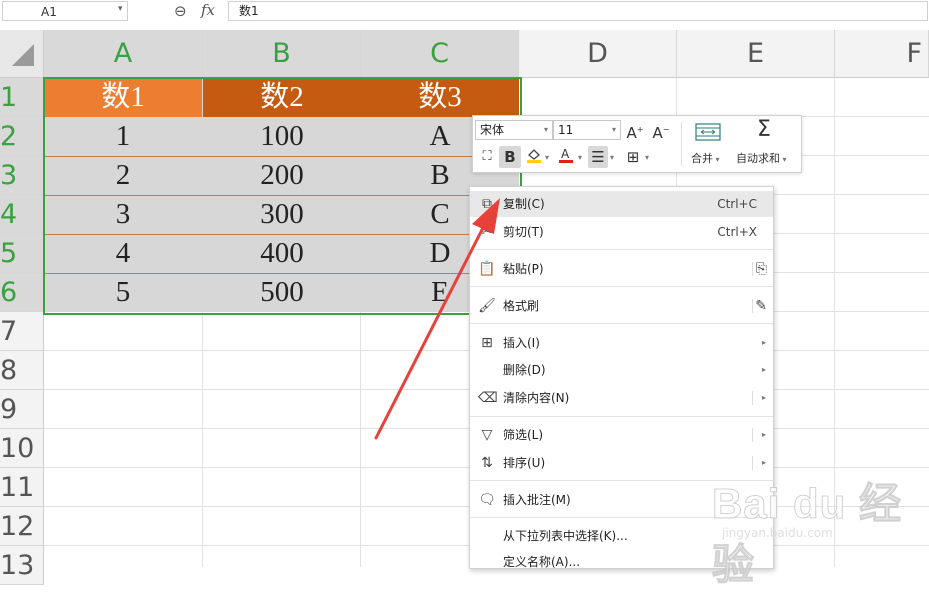 The image size is (929, 592). I want to click on menu-item-label: 清除内容(N), so click(536, 398).